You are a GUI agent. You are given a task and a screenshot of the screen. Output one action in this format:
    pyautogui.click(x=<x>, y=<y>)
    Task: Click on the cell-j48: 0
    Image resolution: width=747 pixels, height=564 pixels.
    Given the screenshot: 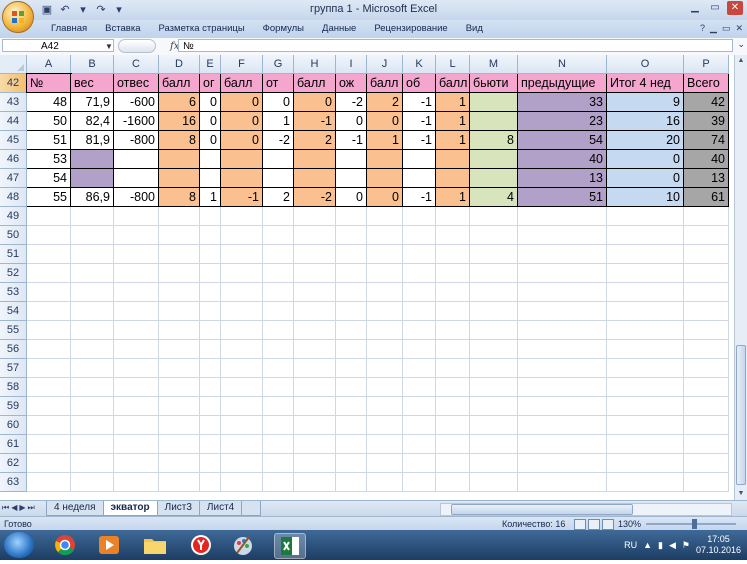 What is the action you would take?
    pyautogui.click(x=385, y=197)
    